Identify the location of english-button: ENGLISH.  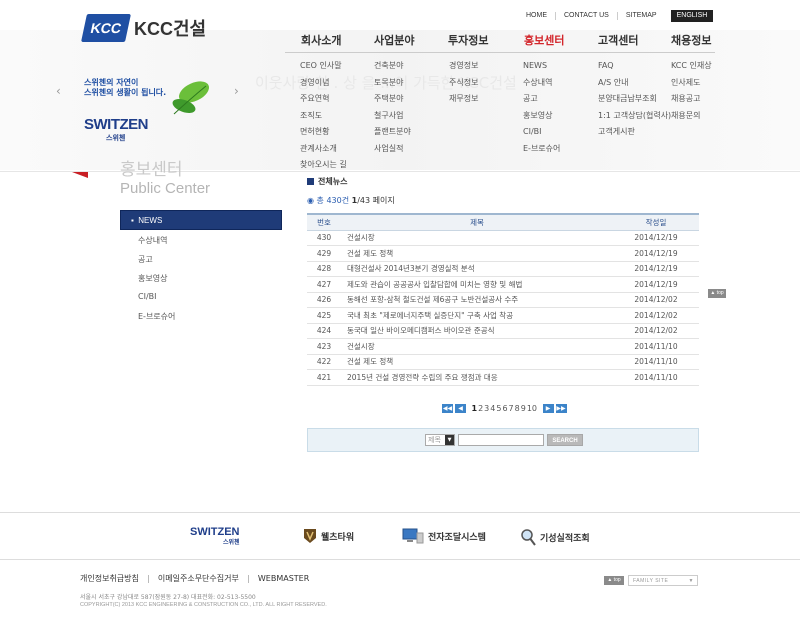
(692, 16).